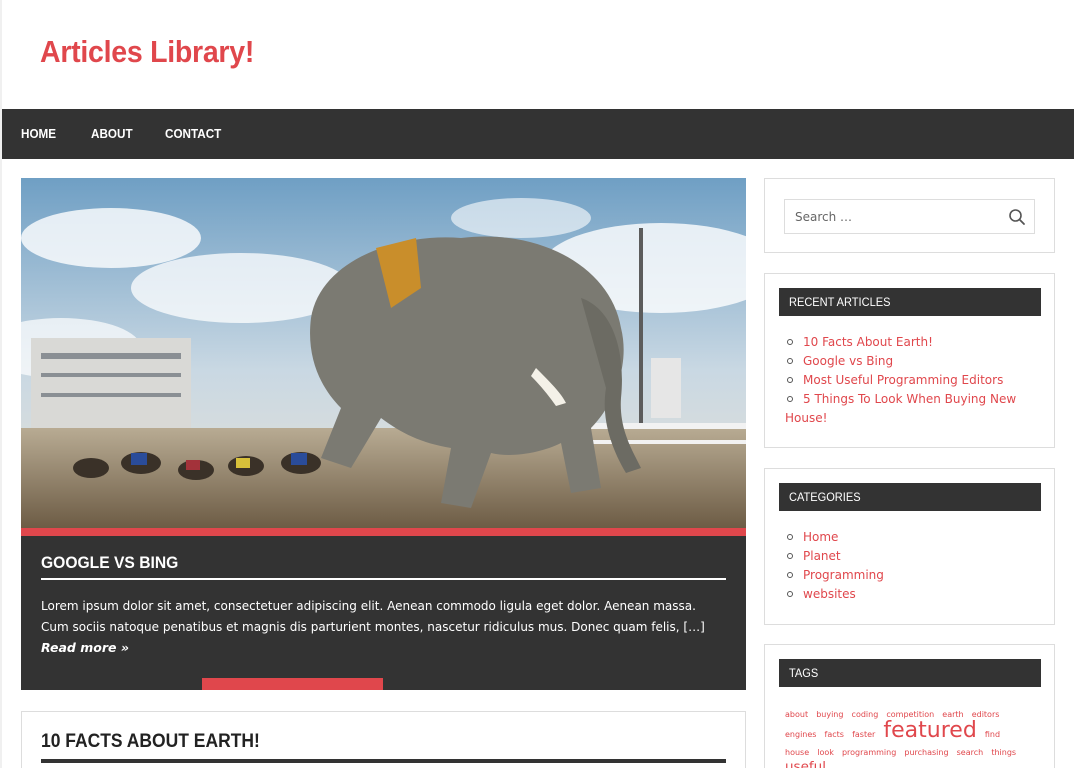  Describe the element at coordinates (926, 753) in the screenshot. I see `tag-link: purchasing` at that location.